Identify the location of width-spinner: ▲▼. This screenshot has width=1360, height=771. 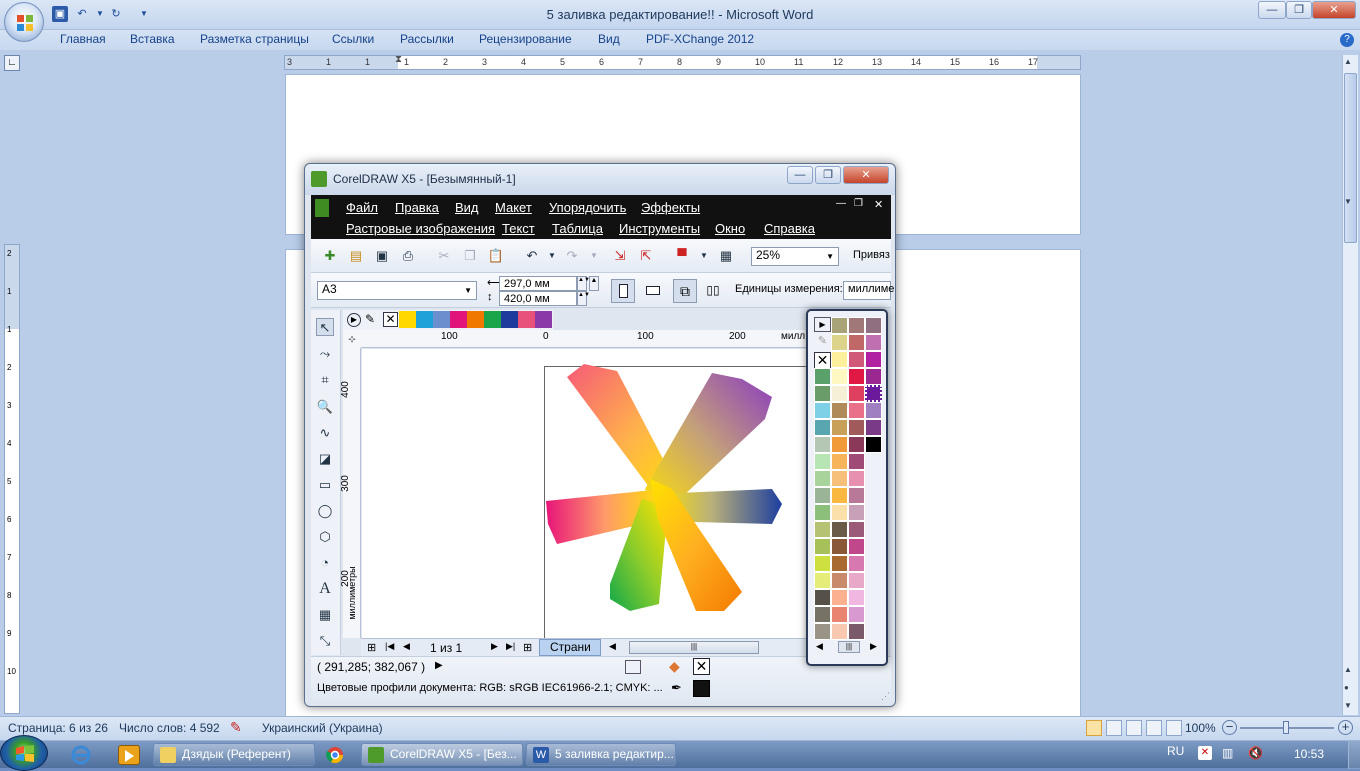
(583, 283).